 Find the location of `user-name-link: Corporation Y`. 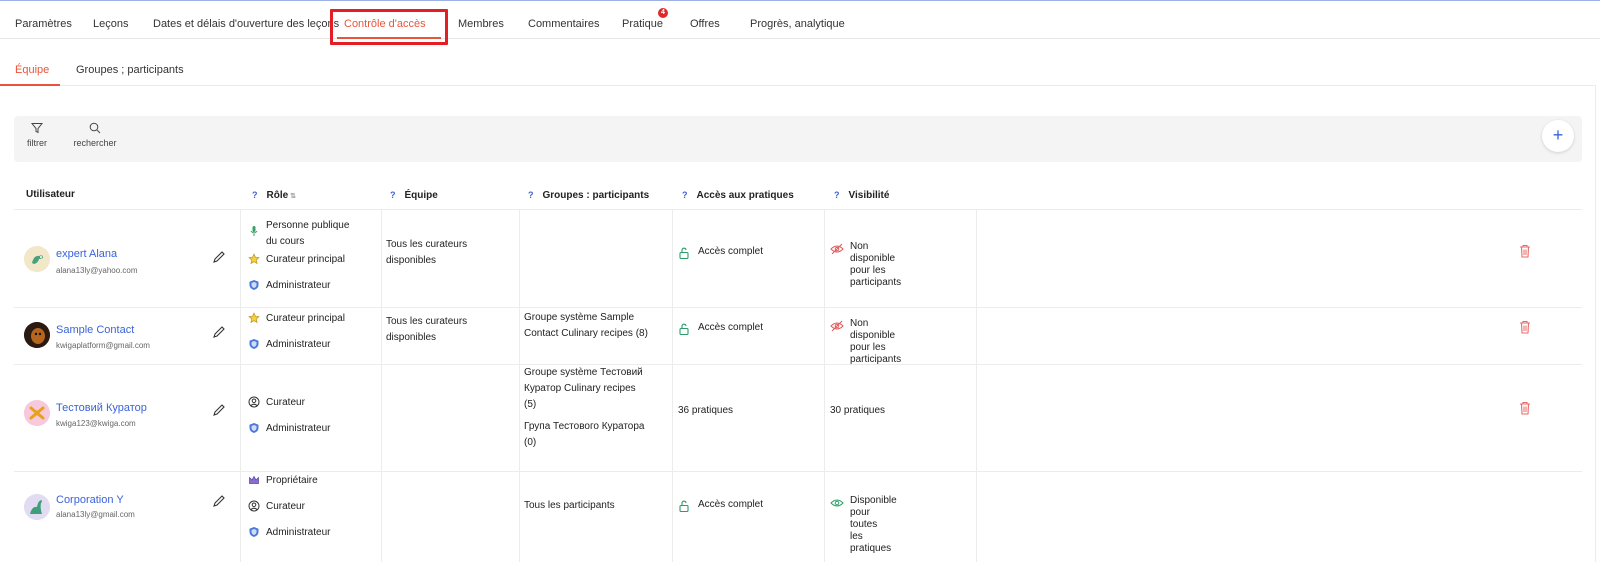

user-name-link: Corporation Y is located at coordinates (90, 500).